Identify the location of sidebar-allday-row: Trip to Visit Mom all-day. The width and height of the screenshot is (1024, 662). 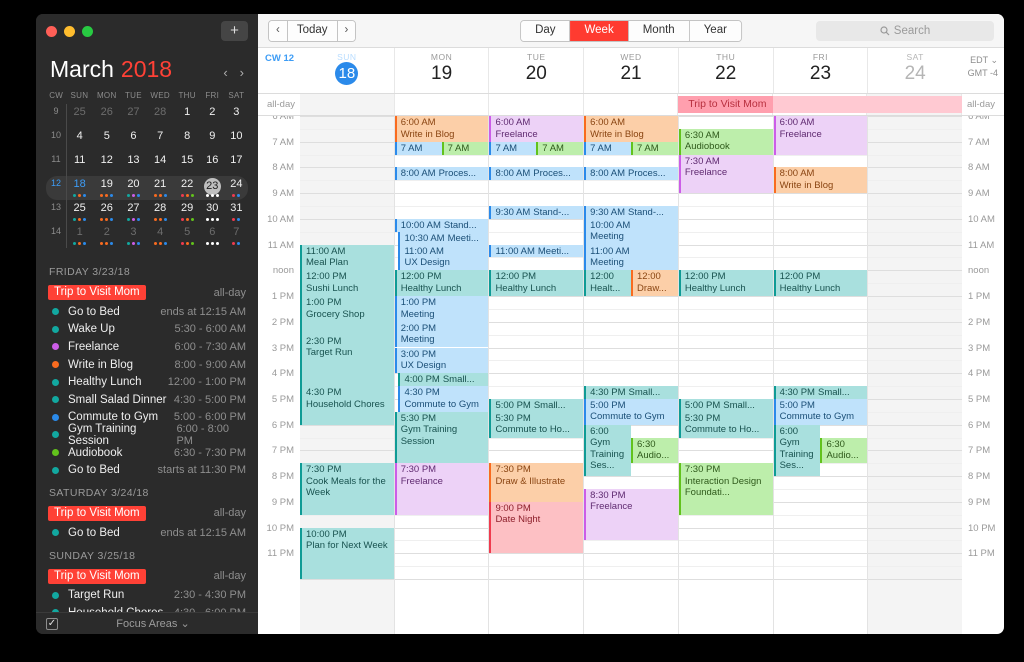
(147, 513).